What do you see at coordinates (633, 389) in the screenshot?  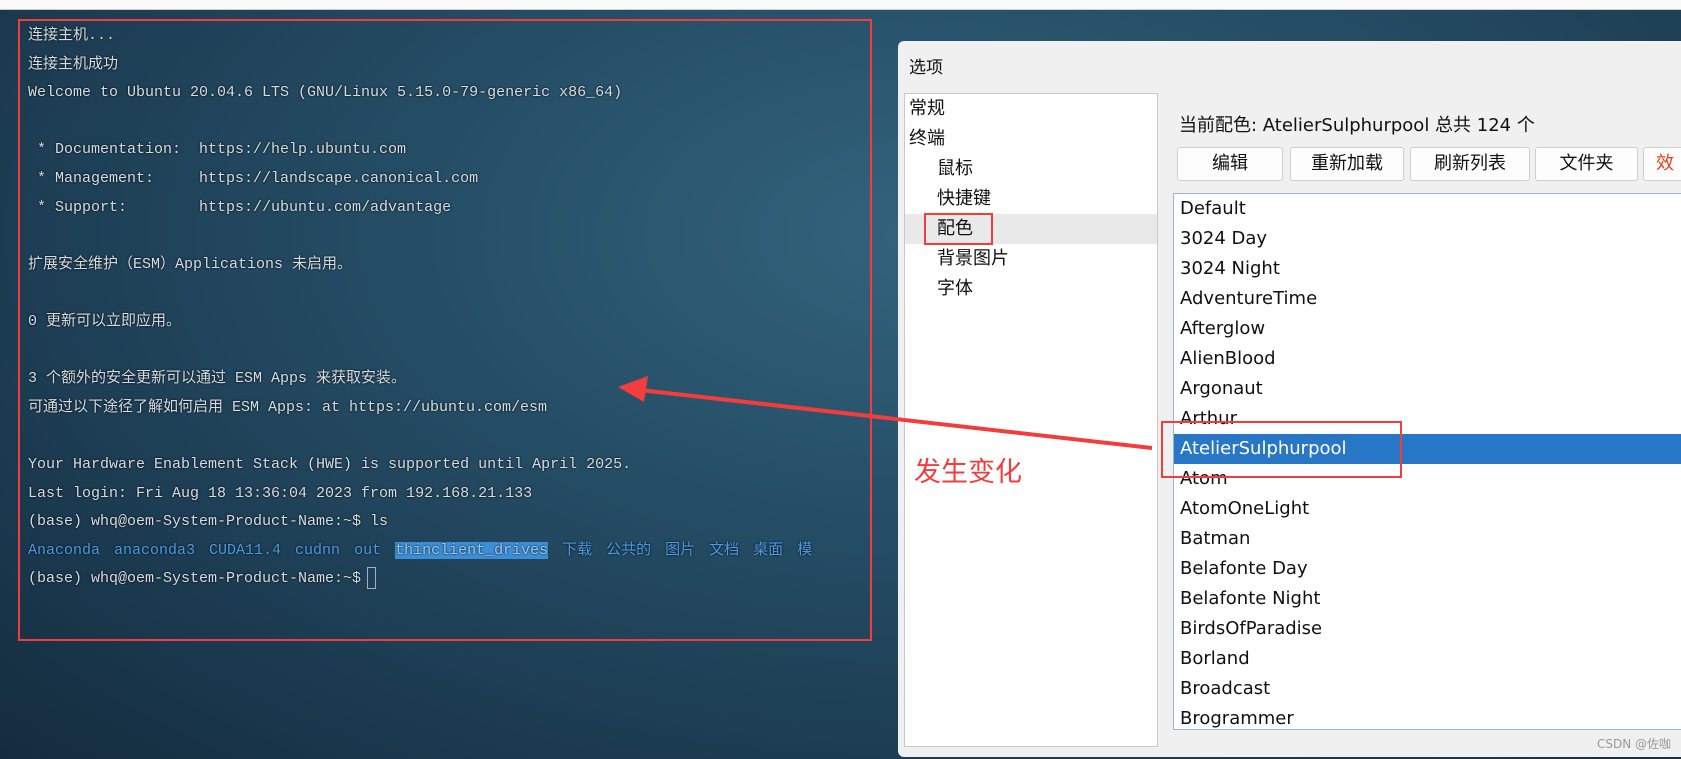 I see `arrow-head` at bounding box center [633, 389].